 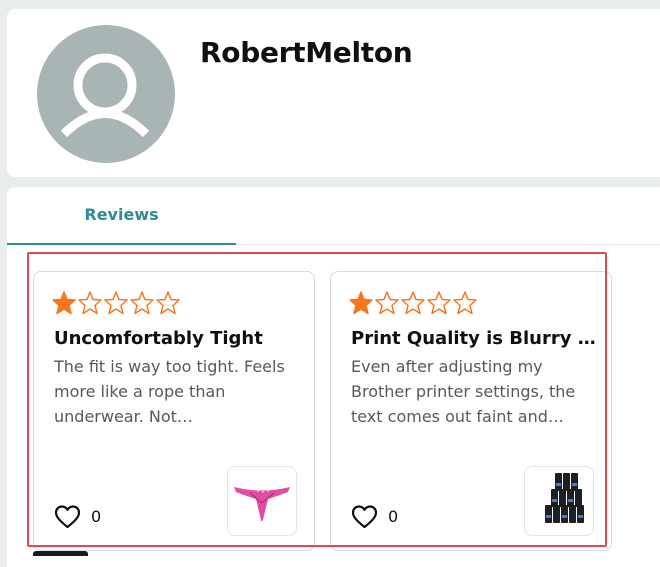 What do you see at coordinates (333, 216) in the screenshot?
I see `tab-bar: Reviews` at bounding box center [333, 216].